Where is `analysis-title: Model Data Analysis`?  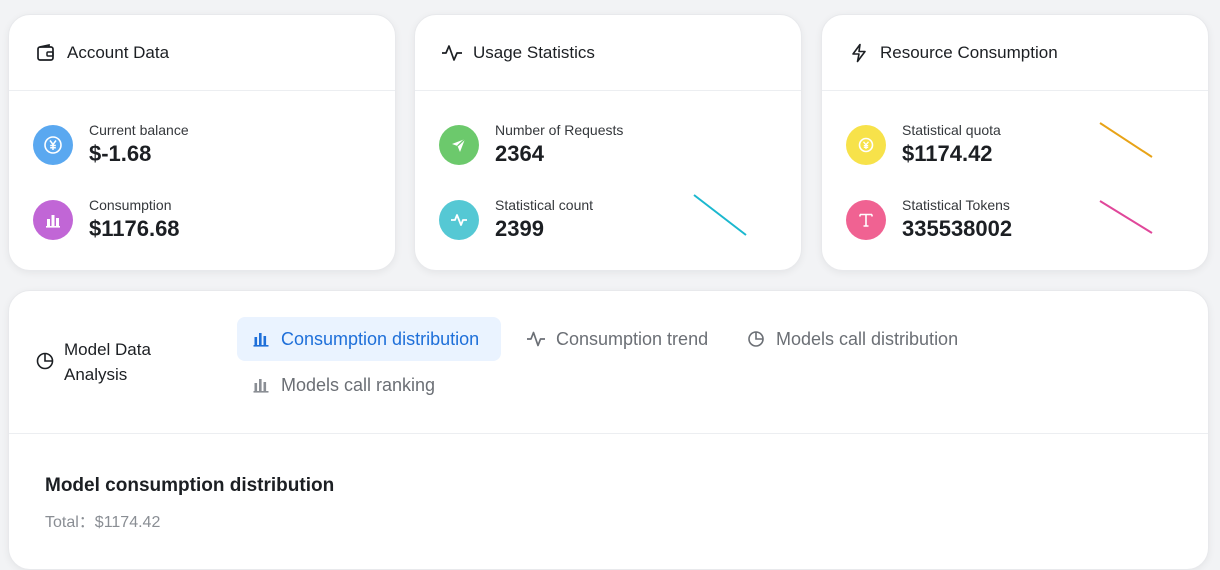 analysis-title: Model Data Analysis is located at coordinates (107, 362).